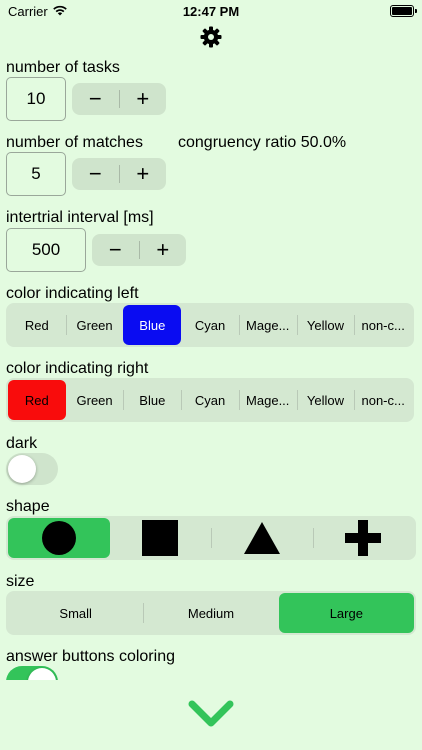 This screenshot has height=750, width=422. What do you see at coordinates (152, 325) in the screenshot?
I see `left-color-blue: Blue` at bounding box center [152, 325].